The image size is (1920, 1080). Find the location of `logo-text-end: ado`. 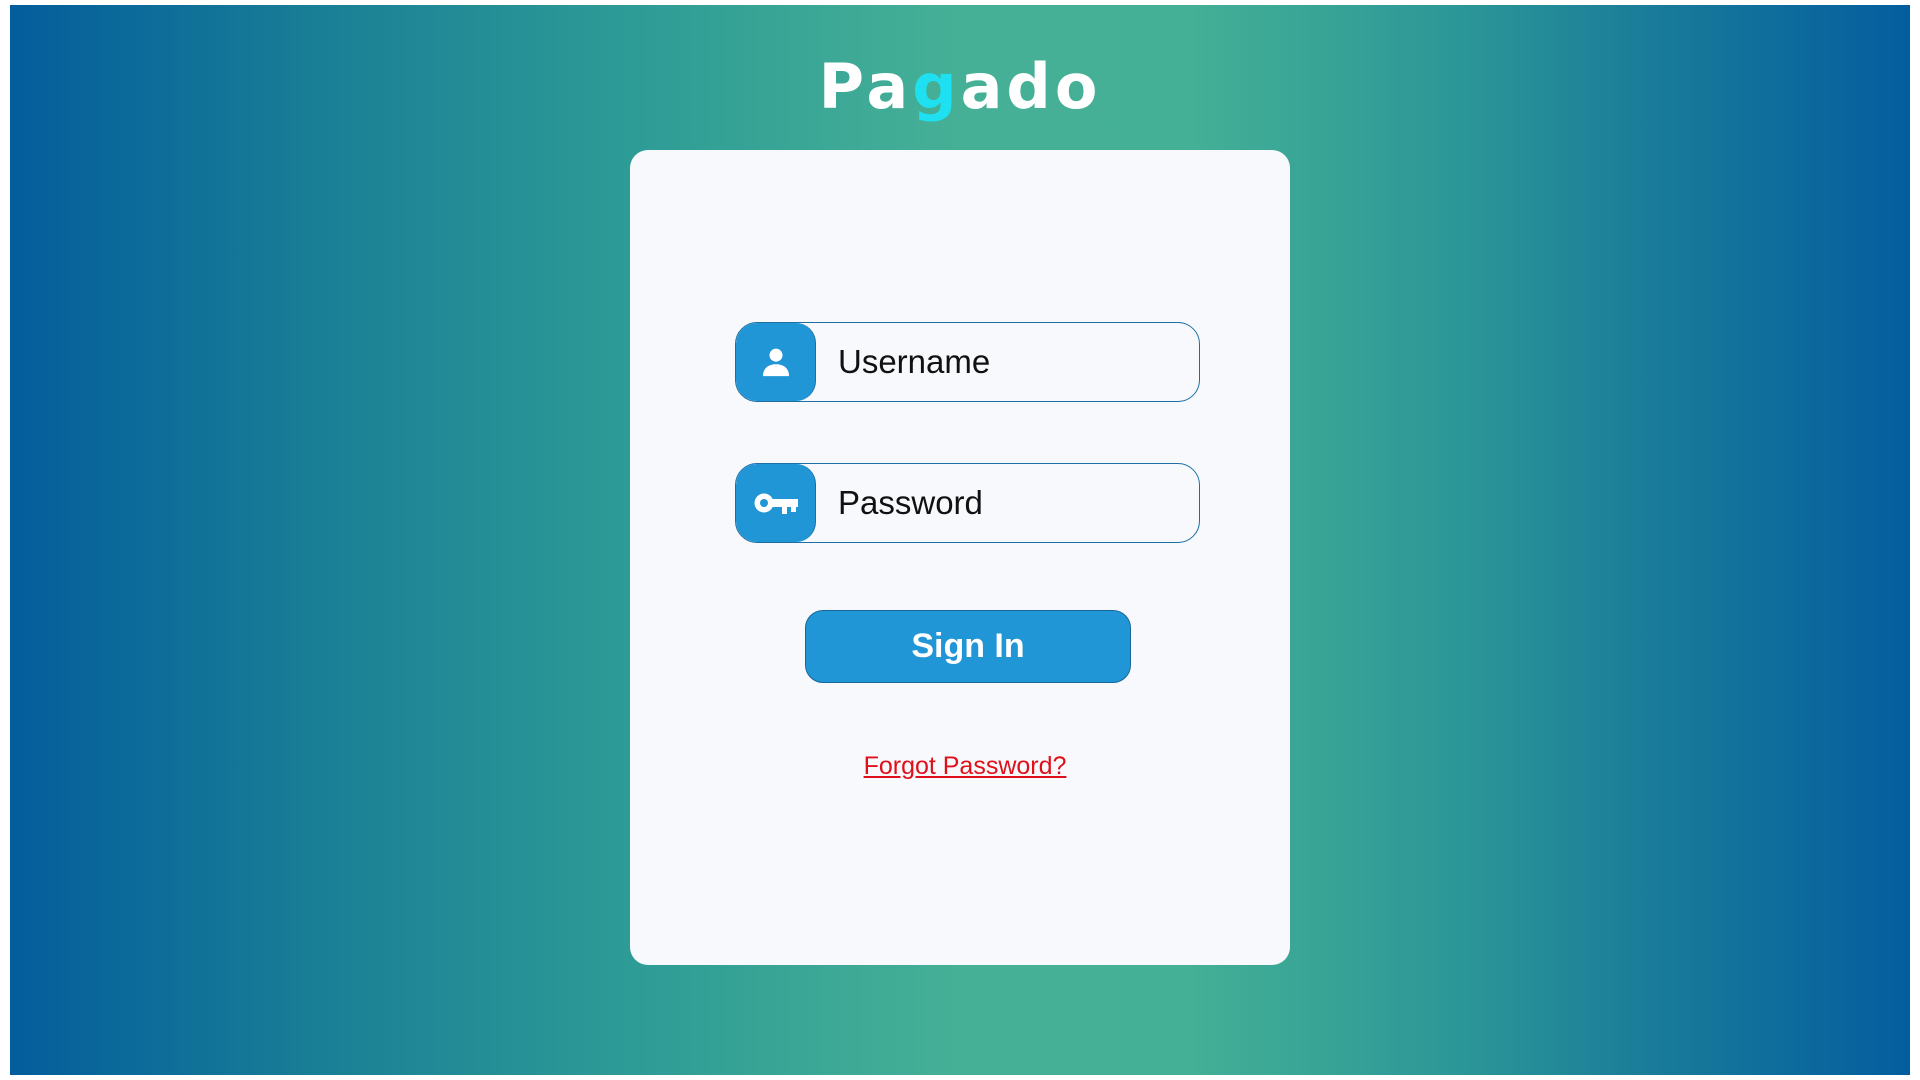

logo-text-end: ado is located at coordinates (1031, 86).